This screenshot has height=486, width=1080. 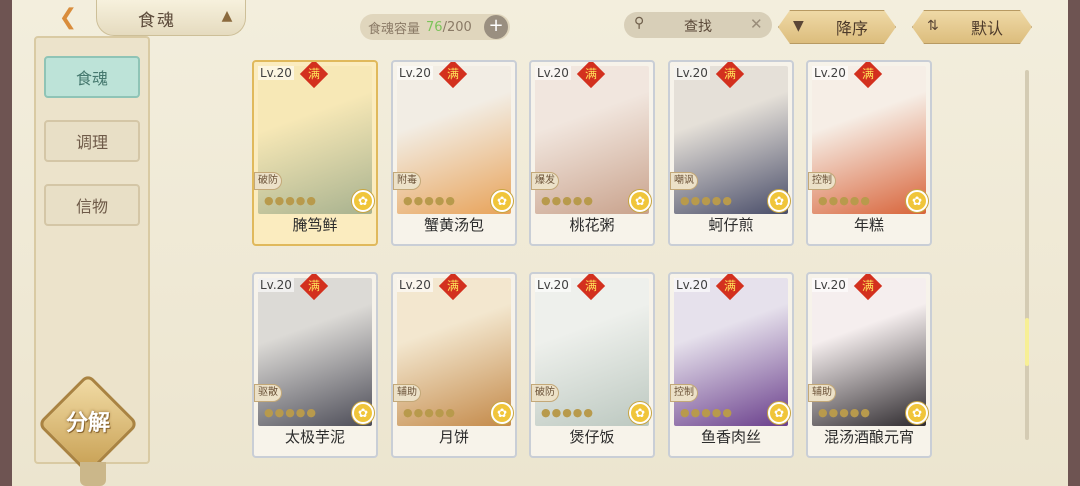 What do you see at coordinates (315, 225) in the screenshot?
I see `card-name: 腌笃鲜` at bounding box center [315, 225].